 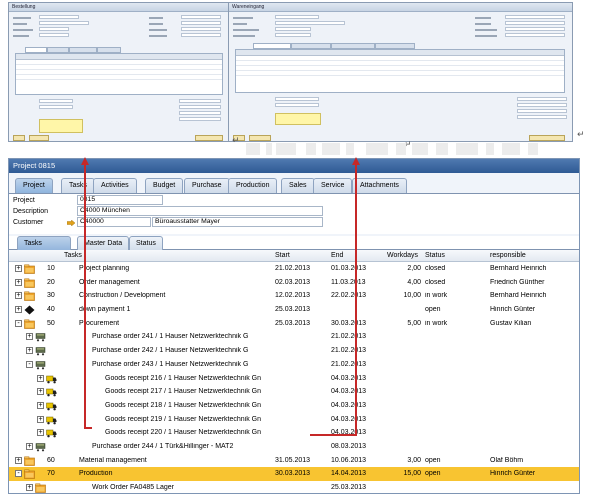 I want to click on task-end-date: 25.03.2013, so click(x=349, y=487).